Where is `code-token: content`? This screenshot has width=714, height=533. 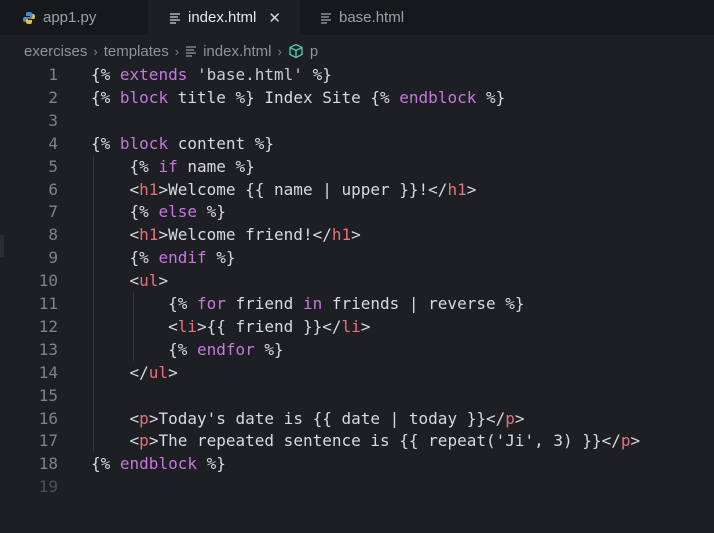 code-token: content is located at coordinates (211, 143).